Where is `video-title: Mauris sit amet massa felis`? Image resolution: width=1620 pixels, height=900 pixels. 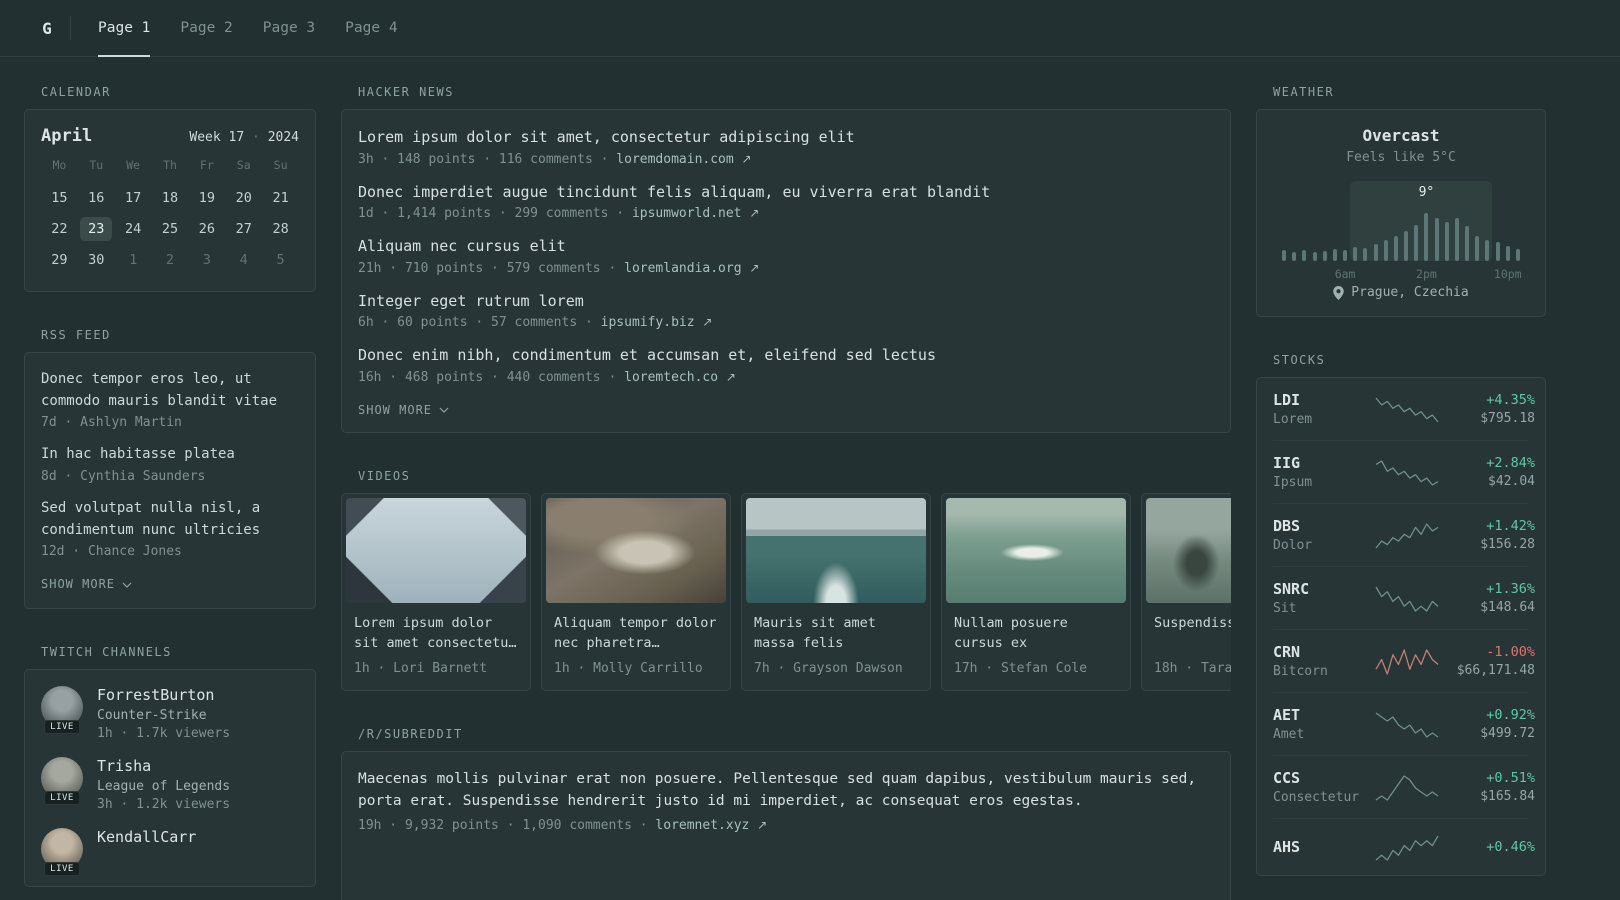 video-title: Mauris sit amet massa felis is located at coordinates (836, 634).